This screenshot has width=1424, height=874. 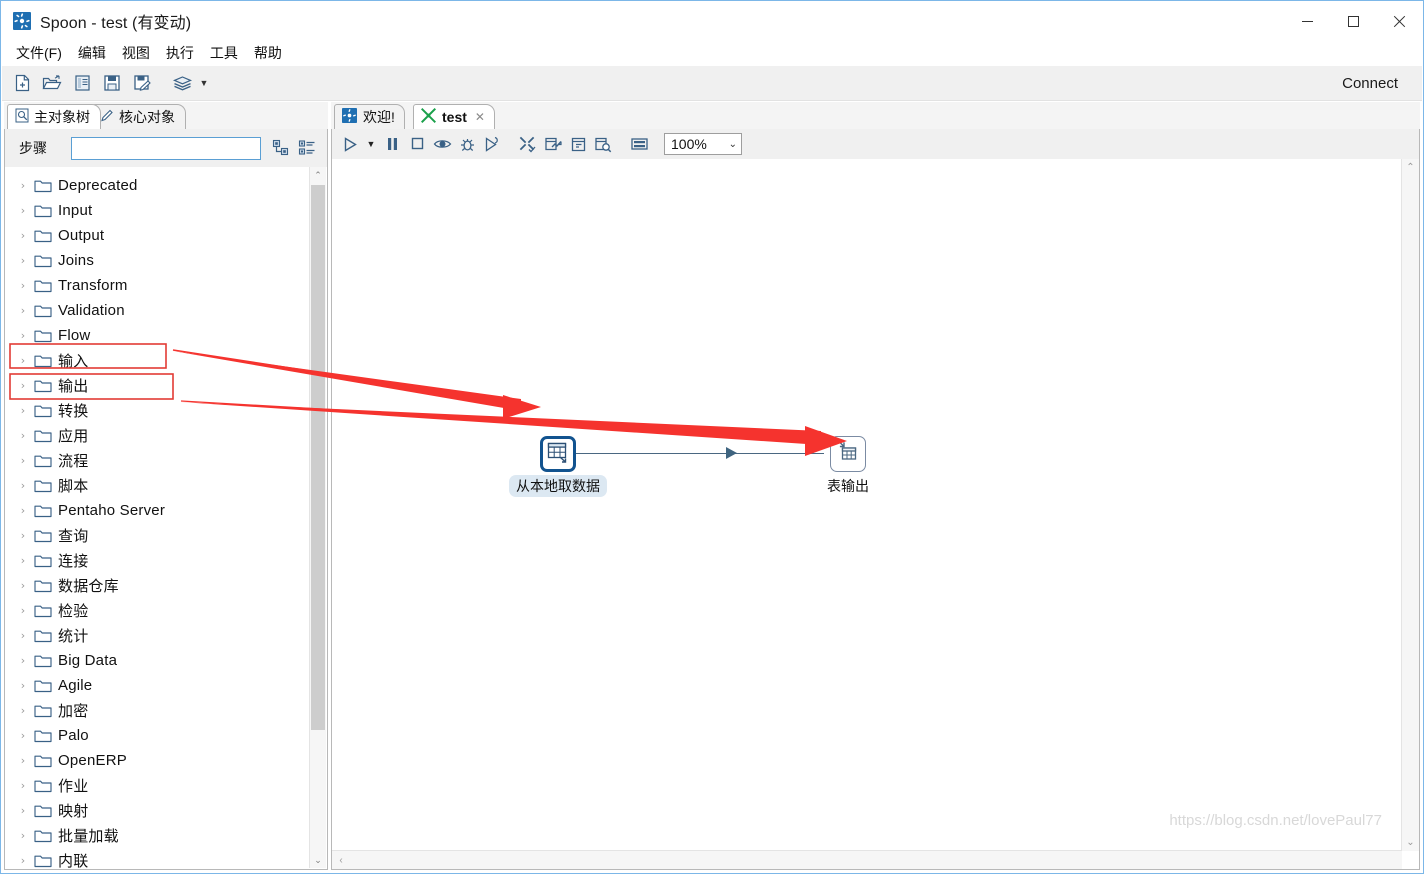 What do you see at coordinates (158, 635) in the screenshot?
I see `tree-item: › 统计` at bounding box center [158, 635].